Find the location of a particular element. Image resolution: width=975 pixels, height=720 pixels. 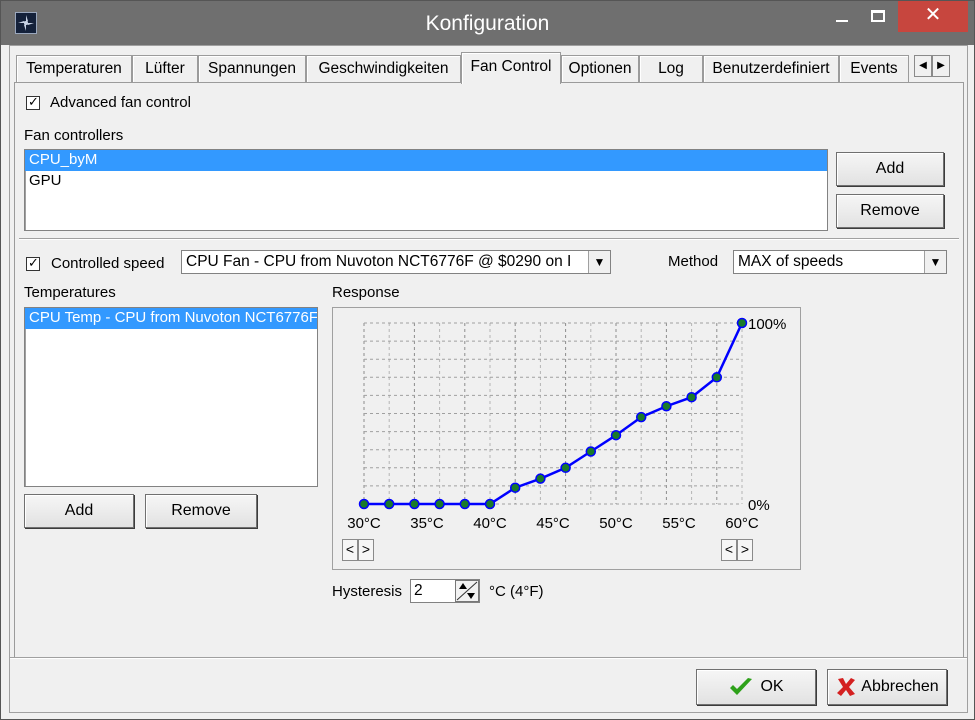

tab-events: Events is located at coordinates (874, 68).